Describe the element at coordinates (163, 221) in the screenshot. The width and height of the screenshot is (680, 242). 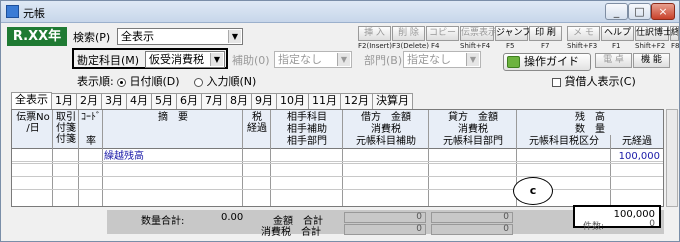
I see `qty-total-label: 数量合計:` at that location.